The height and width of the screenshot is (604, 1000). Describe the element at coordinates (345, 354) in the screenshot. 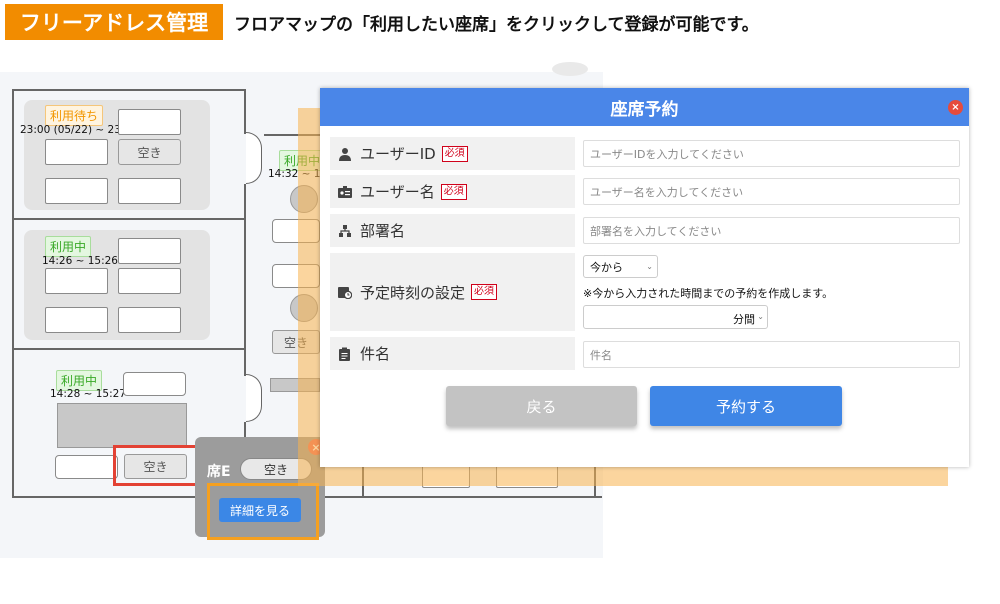

I see `clipboard-icon` at that location.